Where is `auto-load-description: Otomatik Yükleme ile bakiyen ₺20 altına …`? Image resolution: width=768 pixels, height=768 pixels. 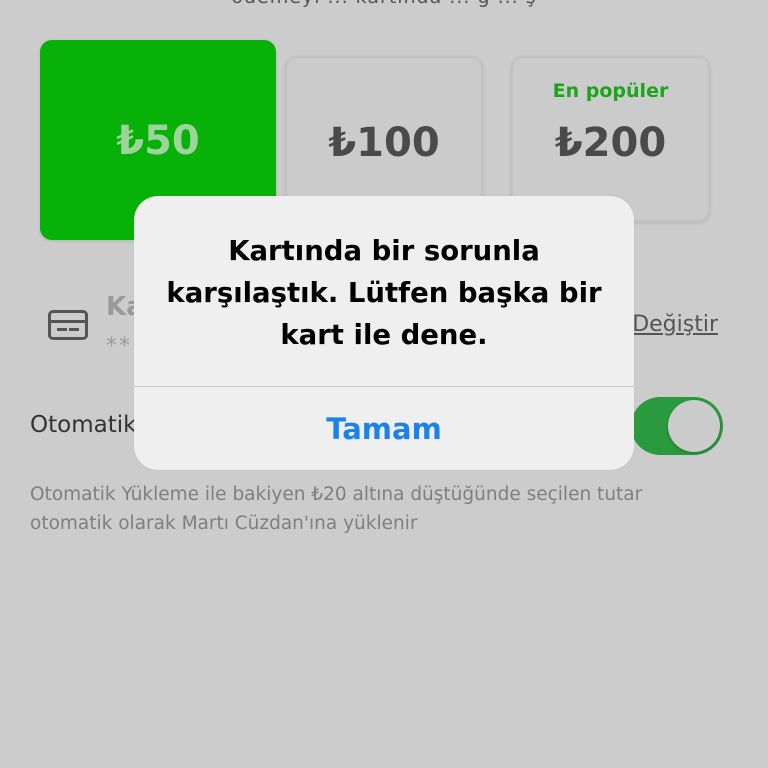
auto-load-description: Otomatik Yükleme ile bakiyen ₺20 altına … is located at coordinates (336, 509).